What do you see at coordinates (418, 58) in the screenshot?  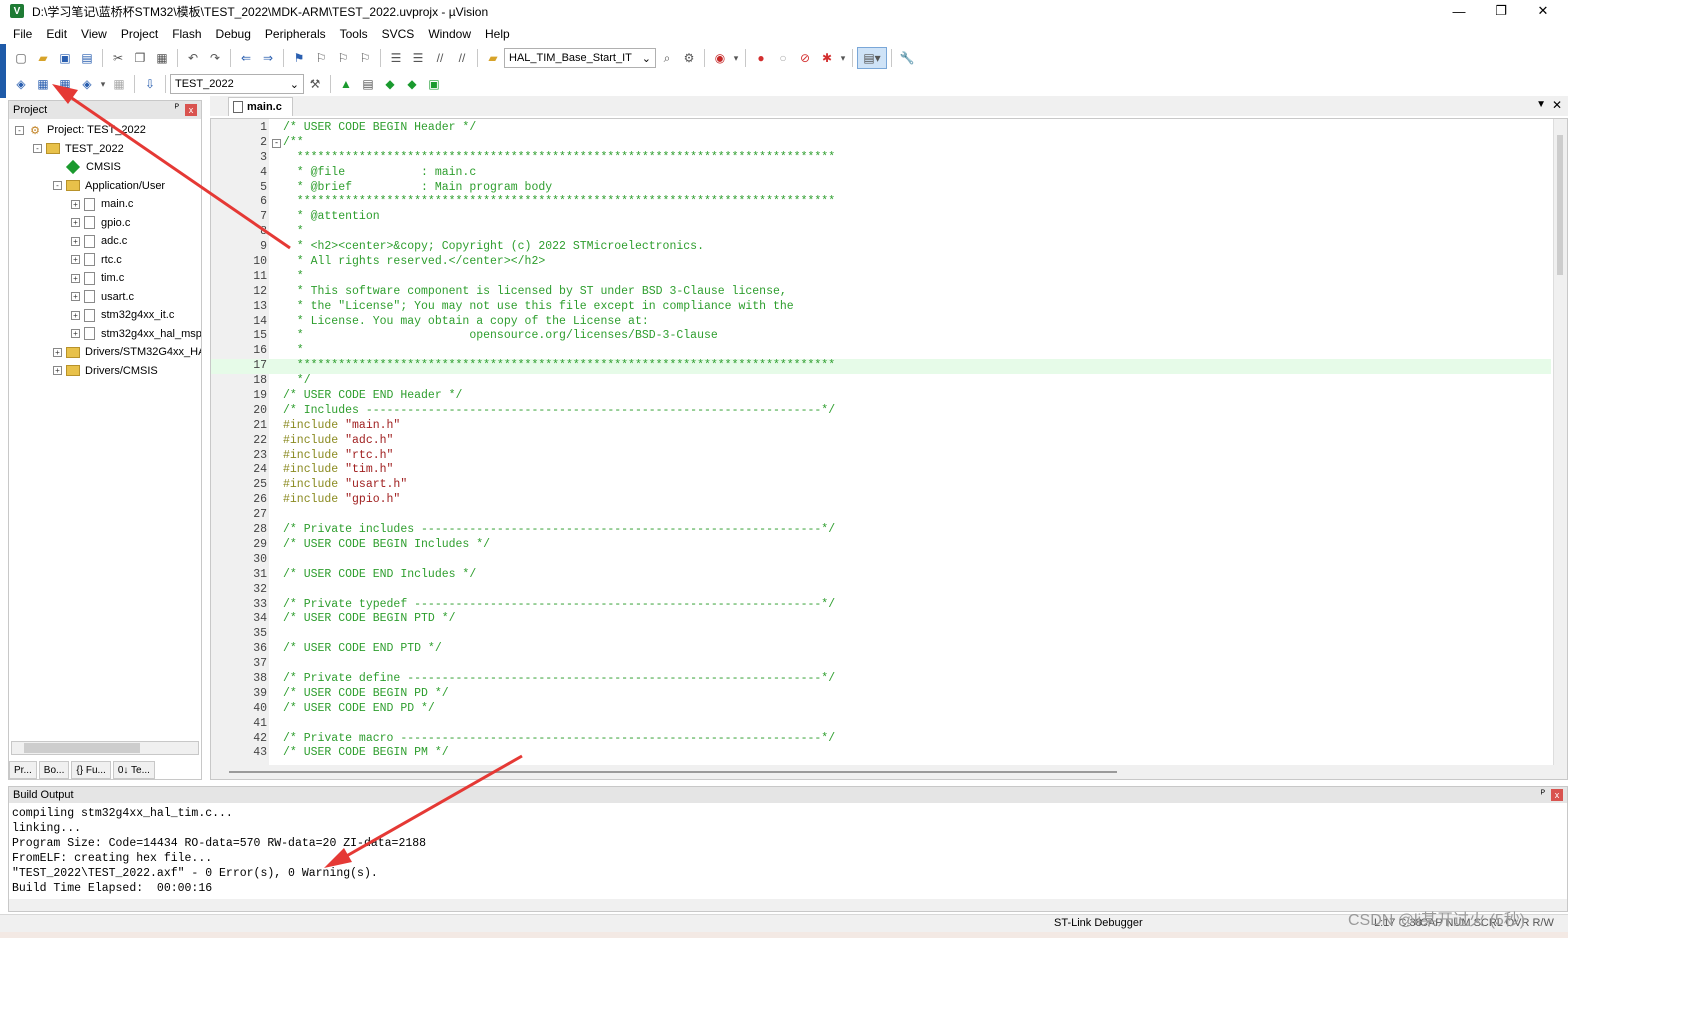 I see `outdent-icon: ☰` at bounding box center [418, 58].